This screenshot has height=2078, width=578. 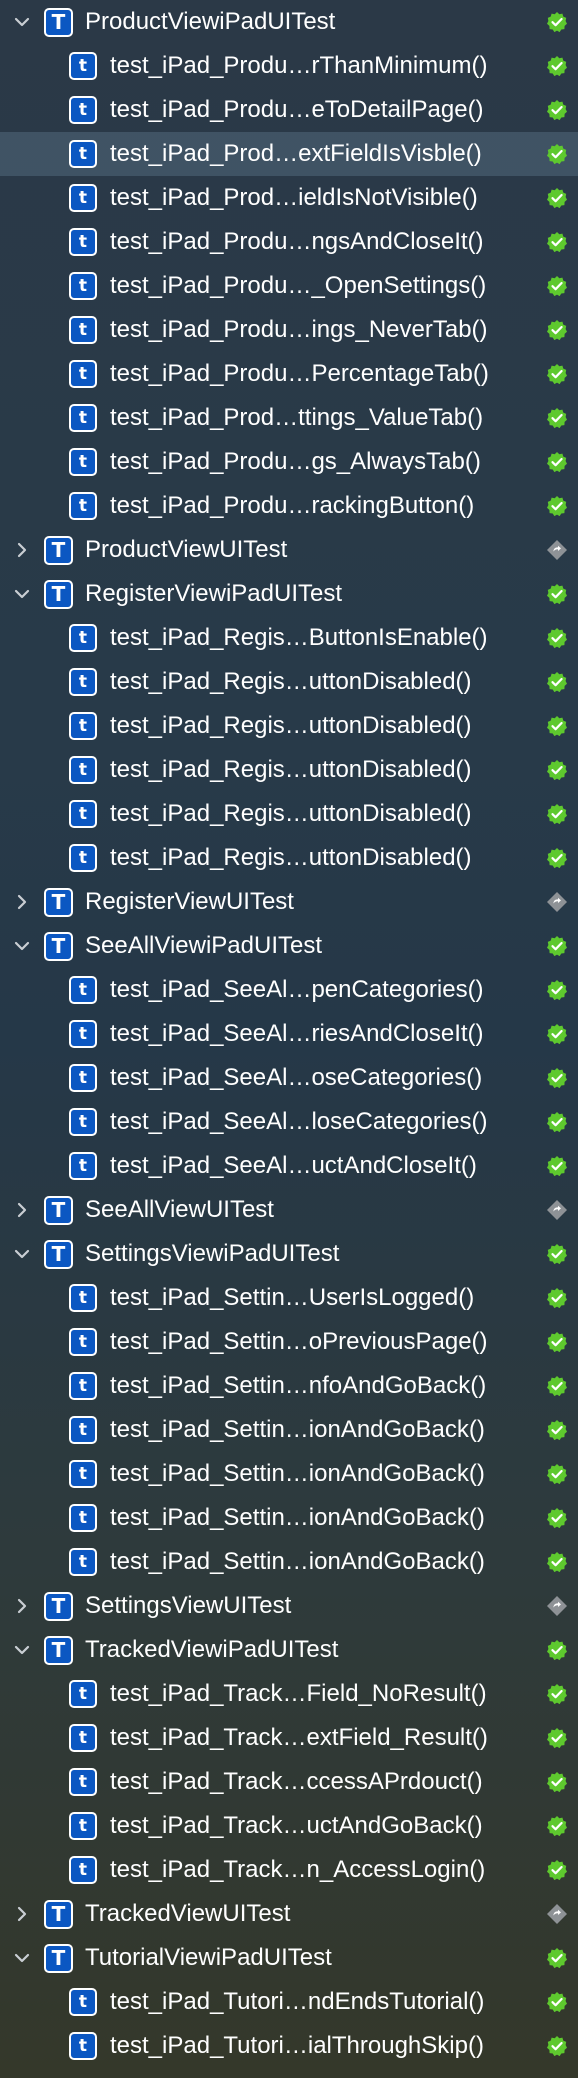 What do you see at coordinates (289, 506) in the screenshot?
I see `test-row: t test_iPad_Produ…rackingButton()` at bounding box center [289, 506].